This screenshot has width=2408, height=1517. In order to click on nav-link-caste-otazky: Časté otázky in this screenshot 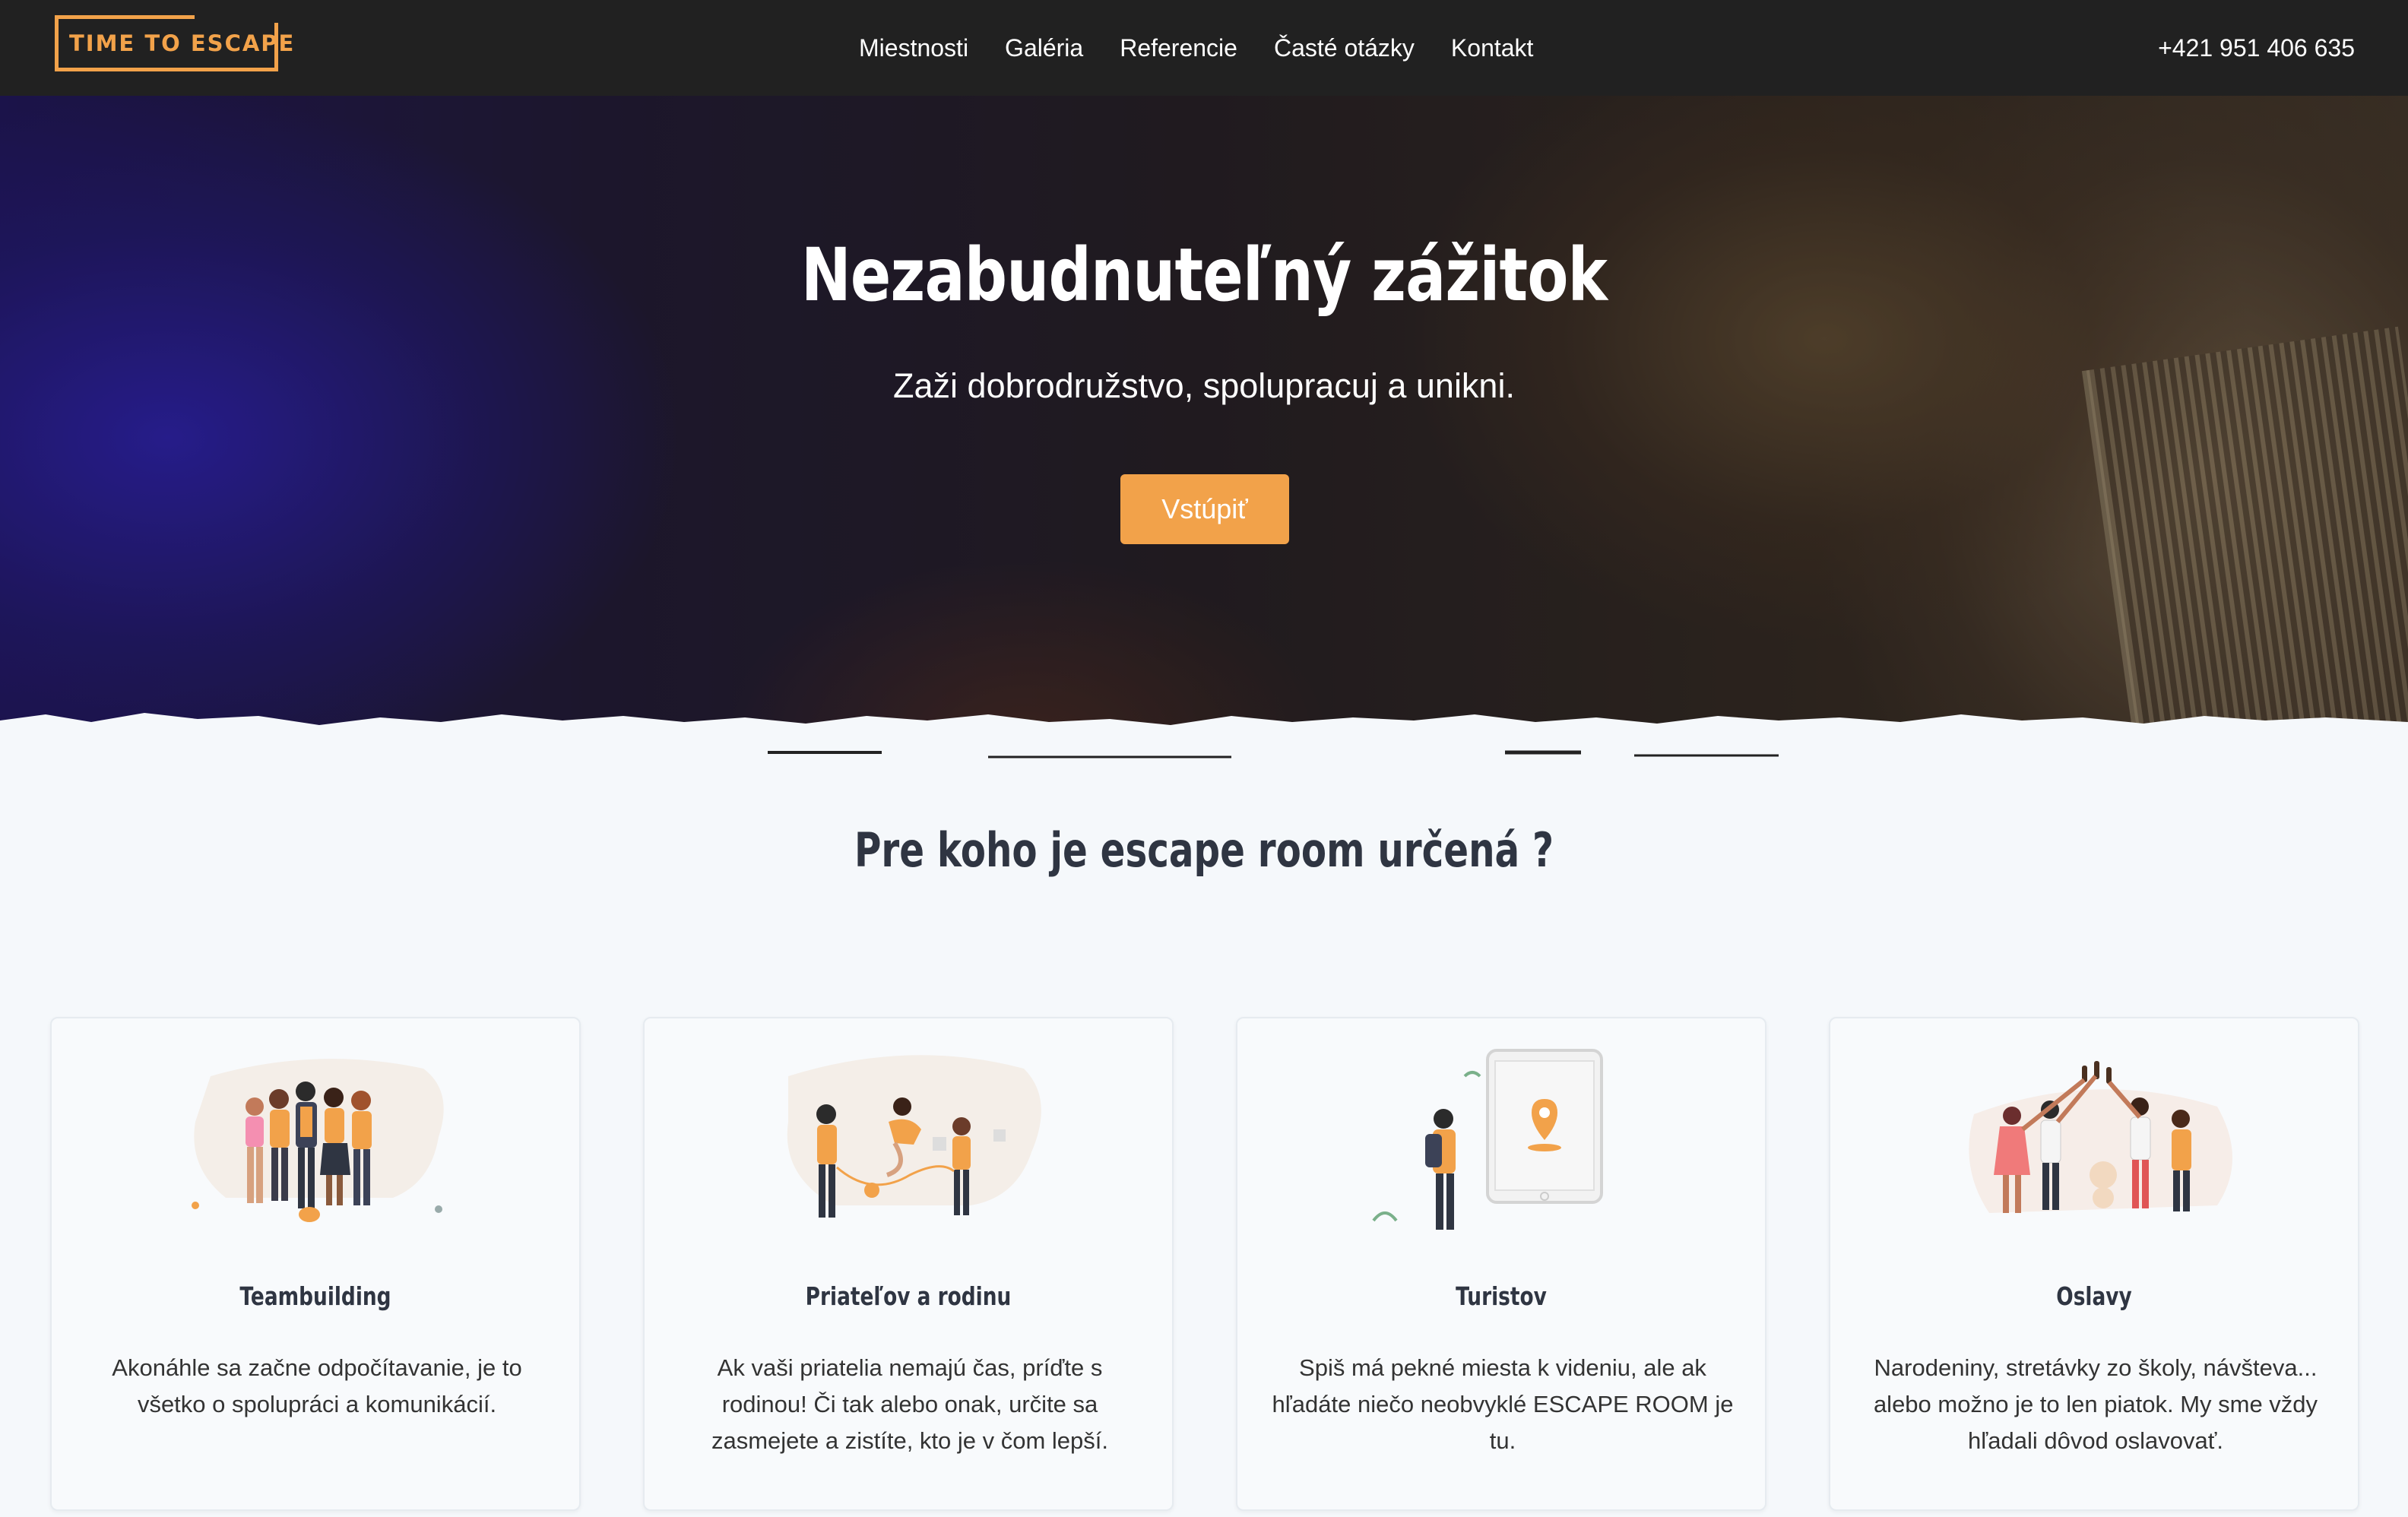, I will do `click(1344, 48)`.